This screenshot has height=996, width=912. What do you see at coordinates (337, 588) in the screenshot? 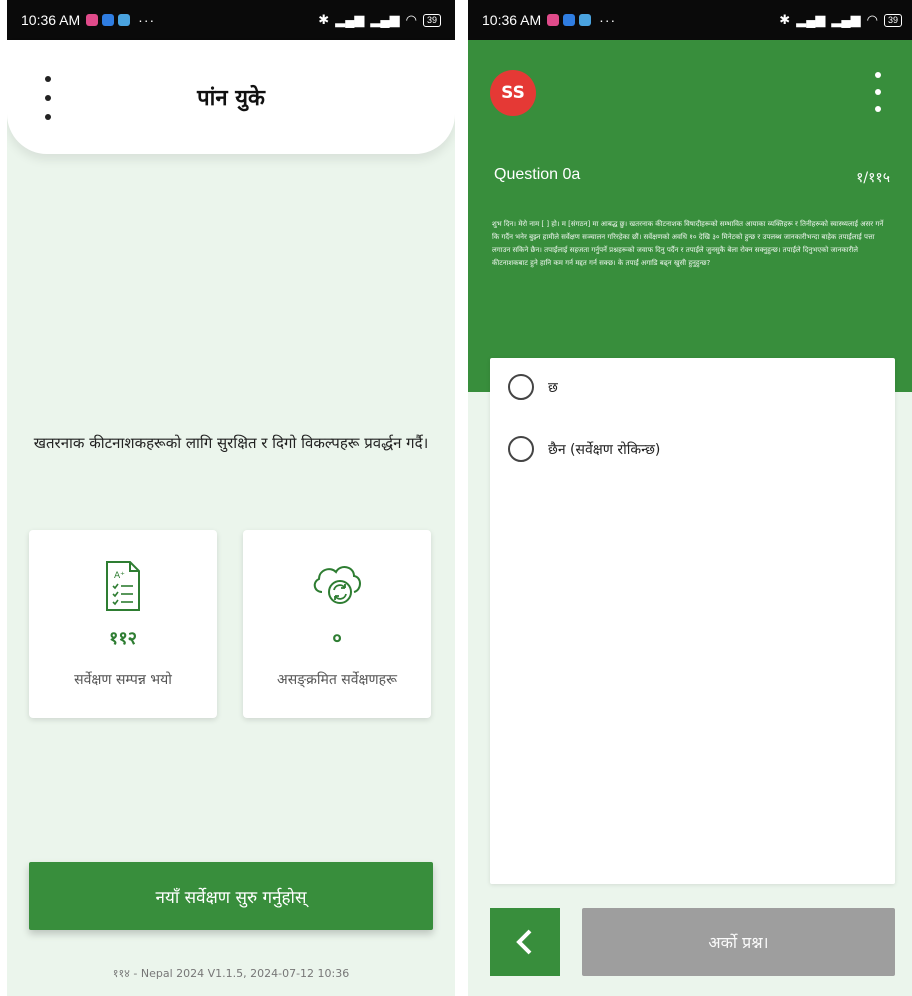
I see `cloud-sync-icon` at bounding box center [337, 588].